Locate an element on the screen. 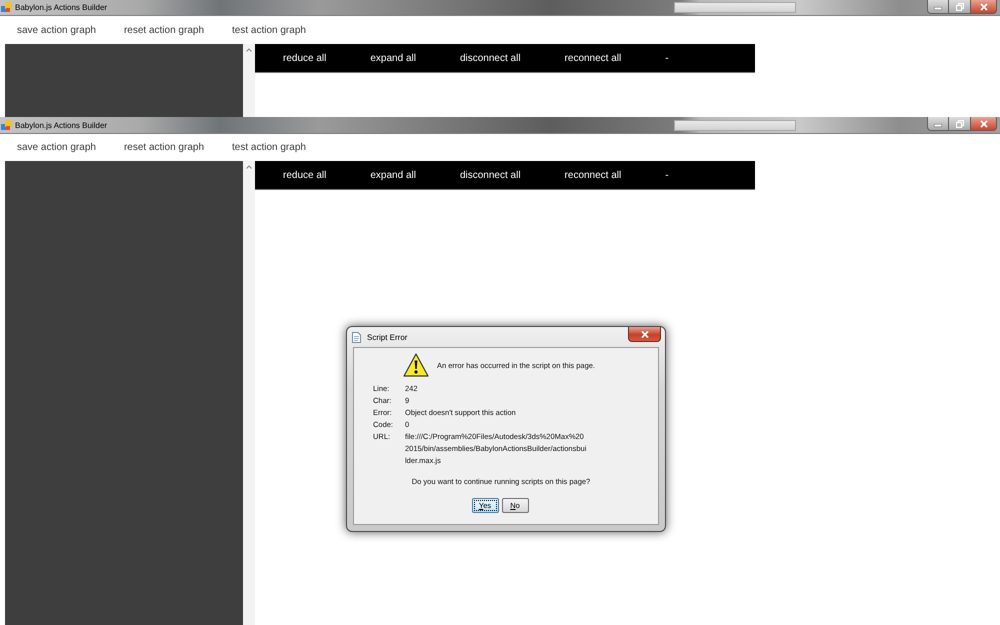 The width and height of the screenshot is (1000, 625). dialog-close-button is located at coordinates (644, 334).